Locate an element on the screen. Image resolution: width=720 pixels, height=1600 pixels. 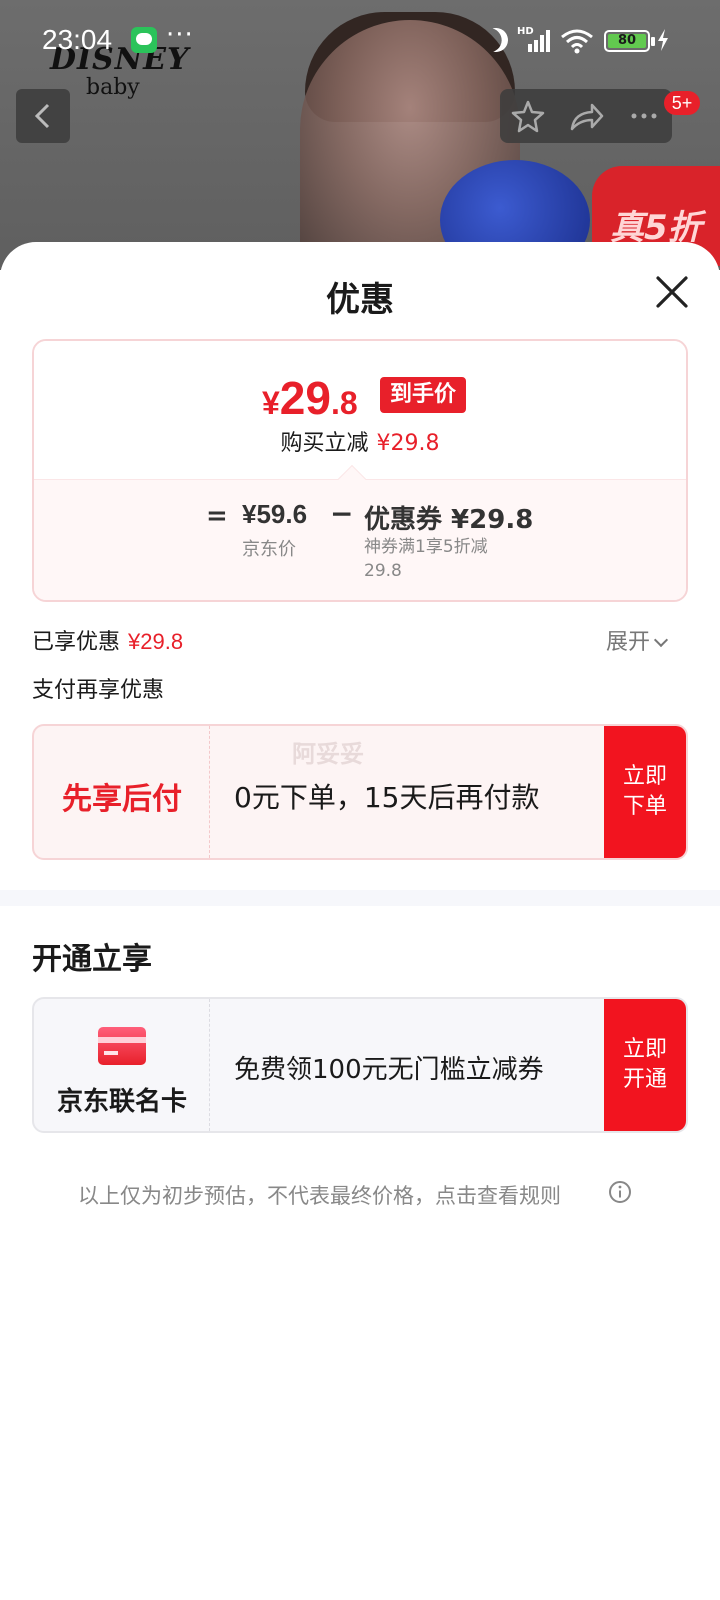
wifi-icon is located at coordinates (577, 41).